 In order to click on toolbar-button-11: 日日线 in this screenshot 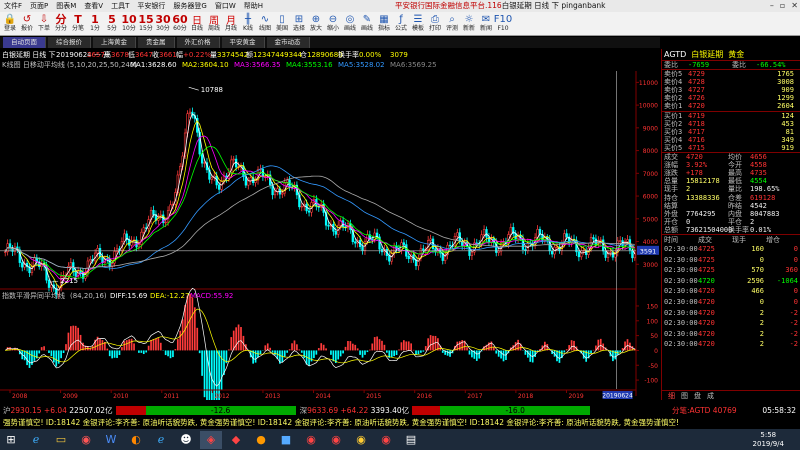, I will do `click(197, 24)`.